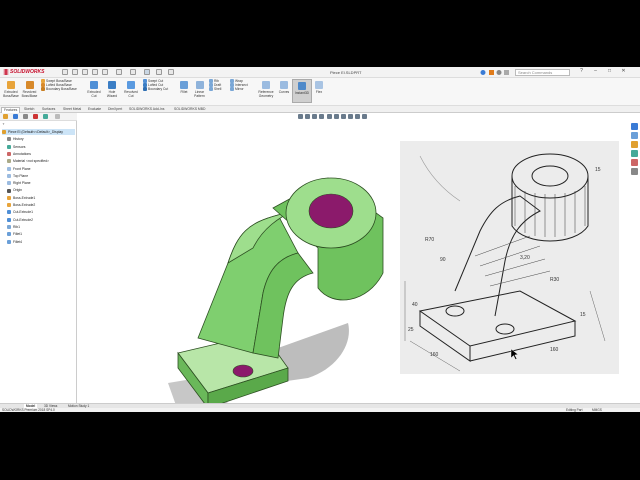 The height and width of the screenshot is (480, 640). What do you see at coordinates (29, 89) in the screenshot?
I see `revolved-boss-button: Revolved Boss/Base` at bounding box center [29, 89].